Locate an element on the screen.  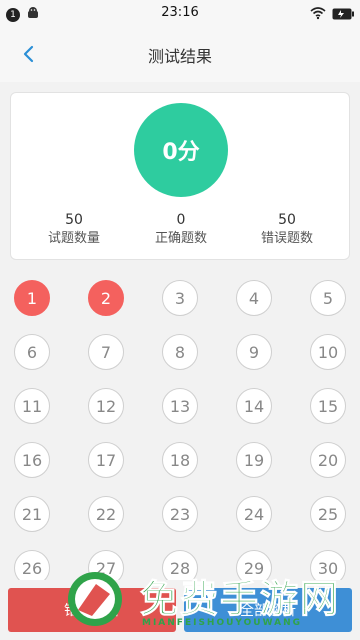
question-number-button: 20 is located at coordinates (328, 460).